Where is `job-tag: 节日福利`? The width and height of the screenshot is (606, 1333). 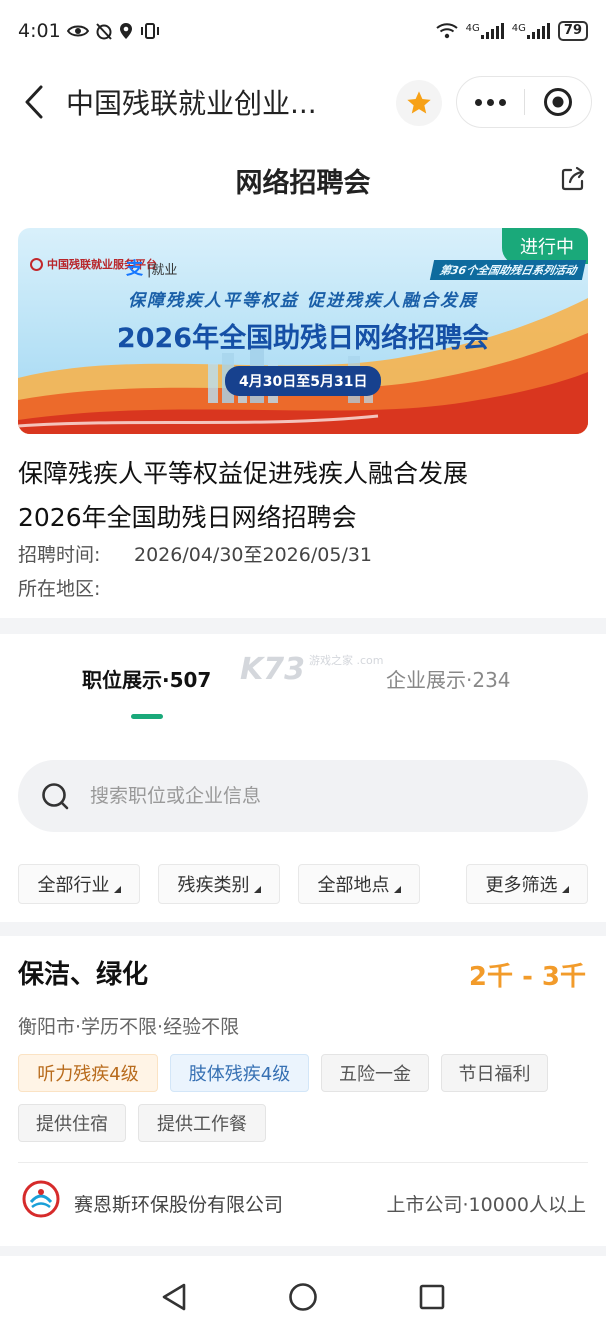 job-tag: 节日福利 is located at coordinates (494, 1073).